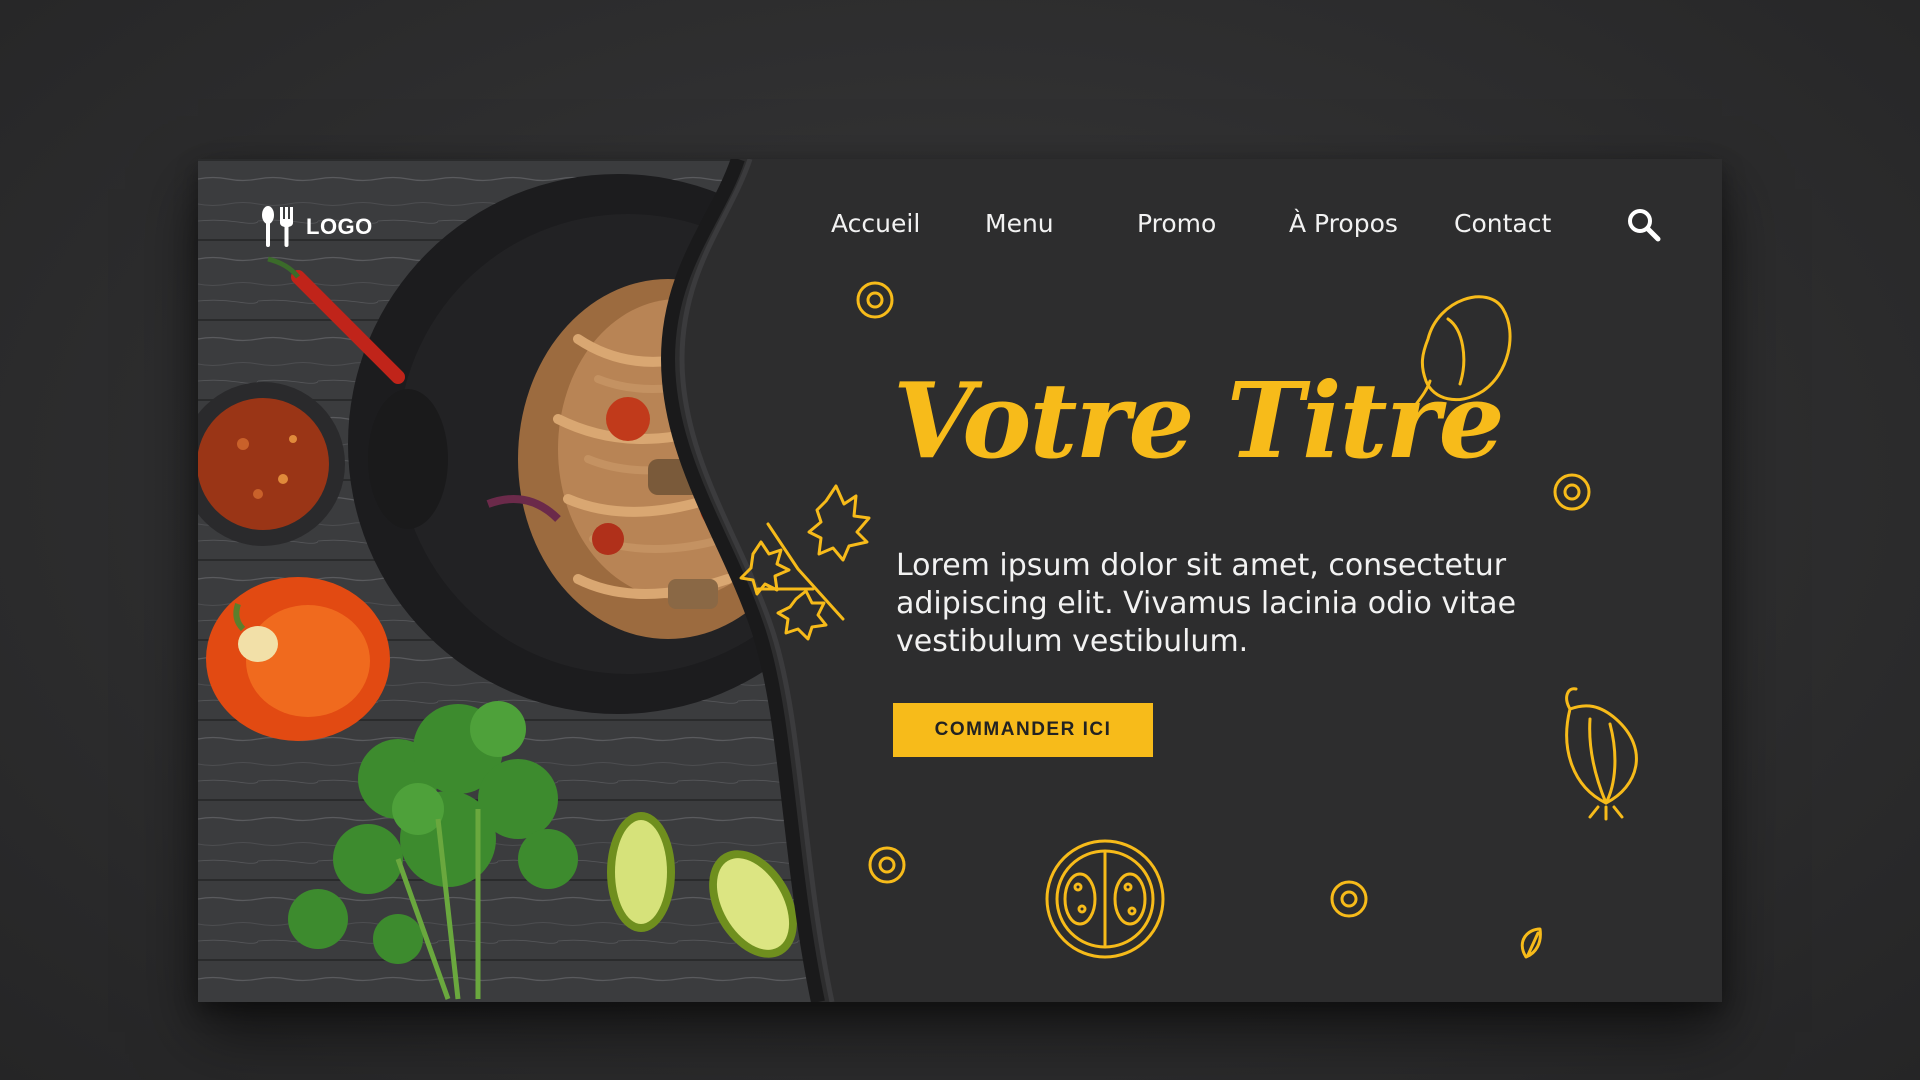 This screenshot has height=1080, width=1920. Describe the element at coordinates (298, 659) in the screenshot. I see `bell-pepper` at that location.